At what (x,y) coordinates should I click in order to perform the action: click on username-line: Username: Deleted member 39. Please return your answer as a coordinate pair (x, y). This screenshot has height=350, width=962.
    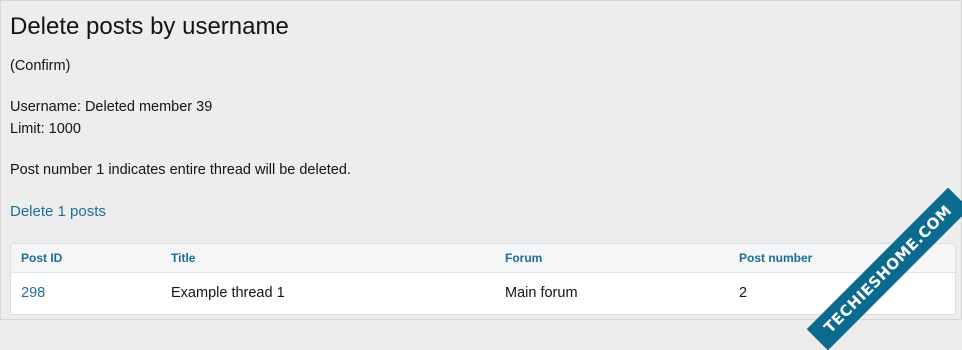
    Looking at the image, I should click on (111, 107).